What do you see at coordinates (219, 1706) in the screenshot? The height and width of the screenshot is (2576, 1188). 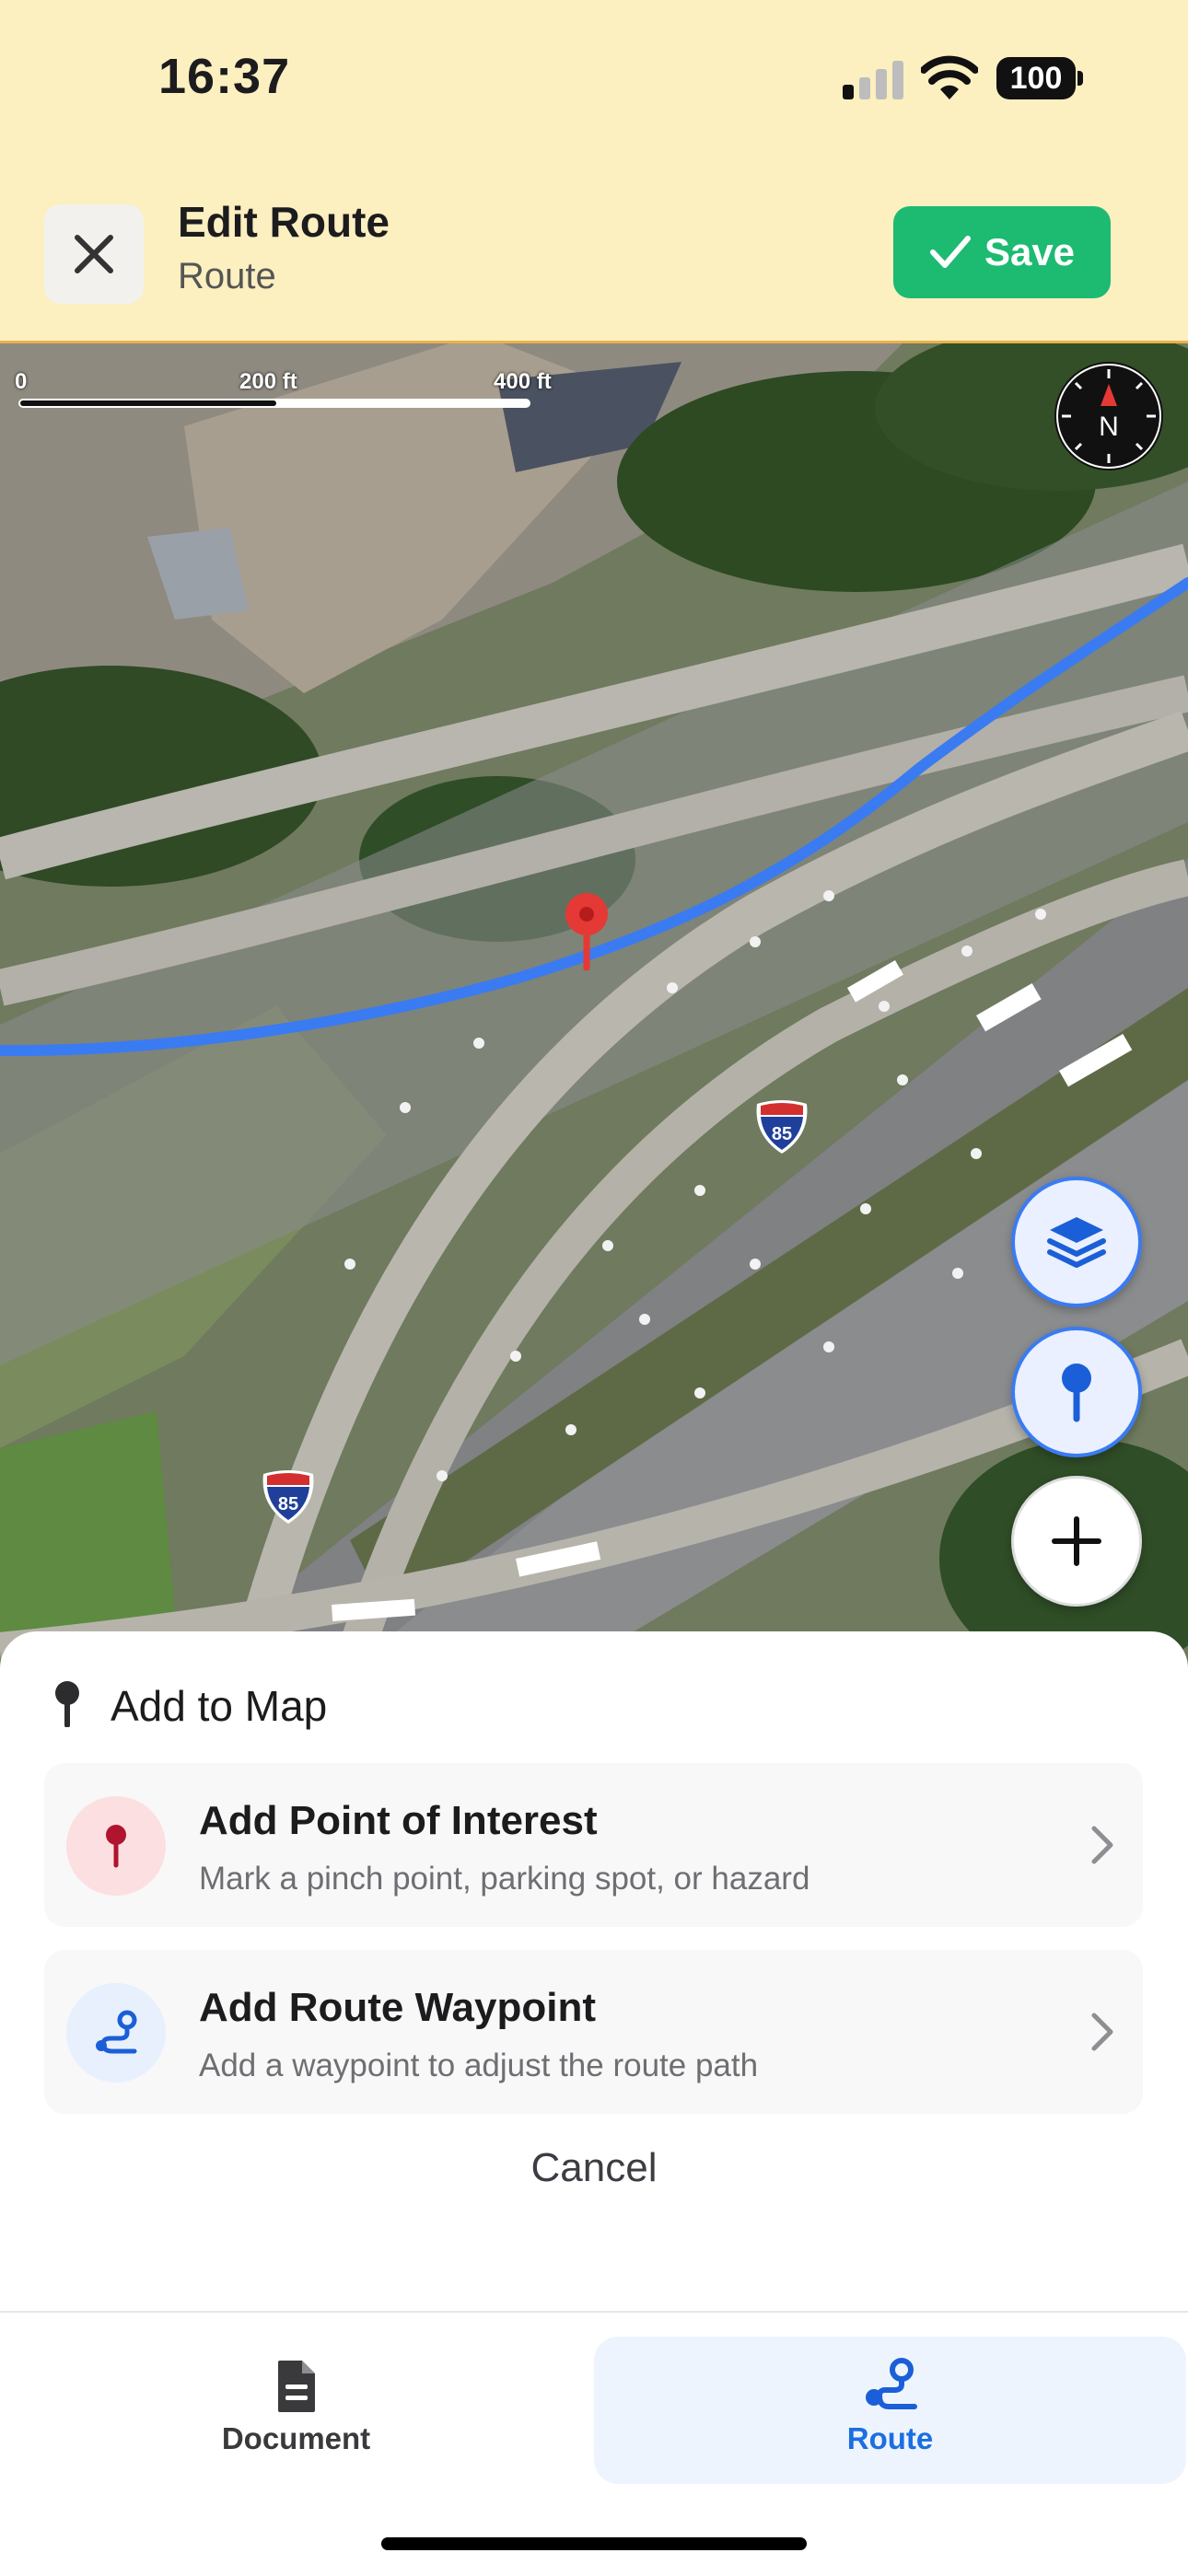 I see `sheet-title: Add to Map` at bounding box center [219, 1706].